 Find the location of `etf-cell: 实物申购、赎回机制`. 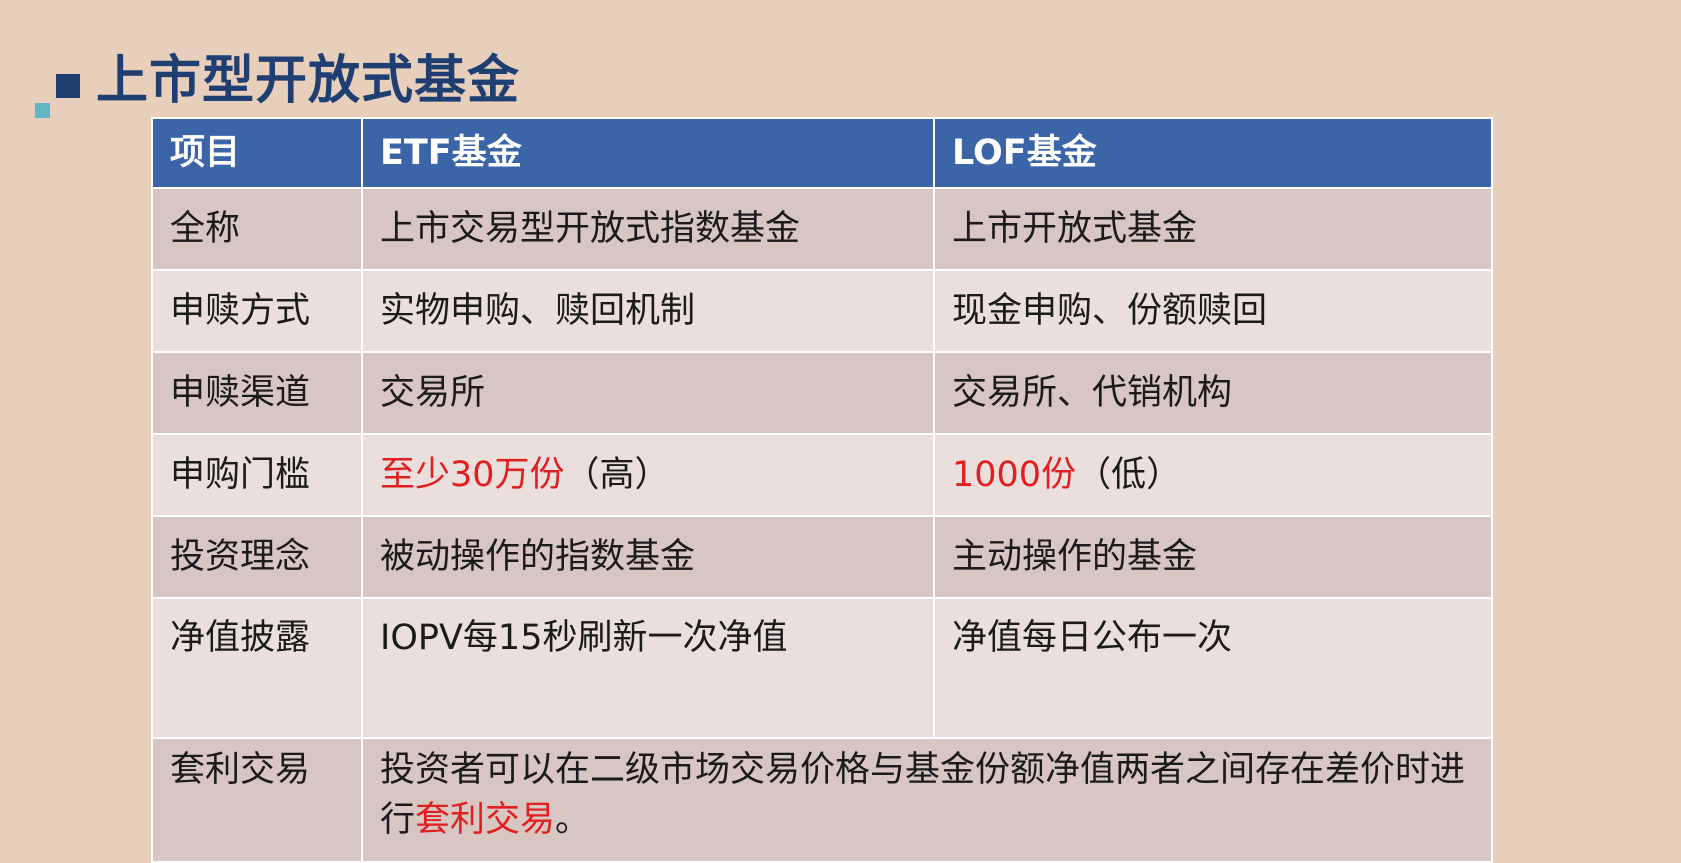

etf-cell: 实物申购、赎回机制 is located at coordinates (648, 311).